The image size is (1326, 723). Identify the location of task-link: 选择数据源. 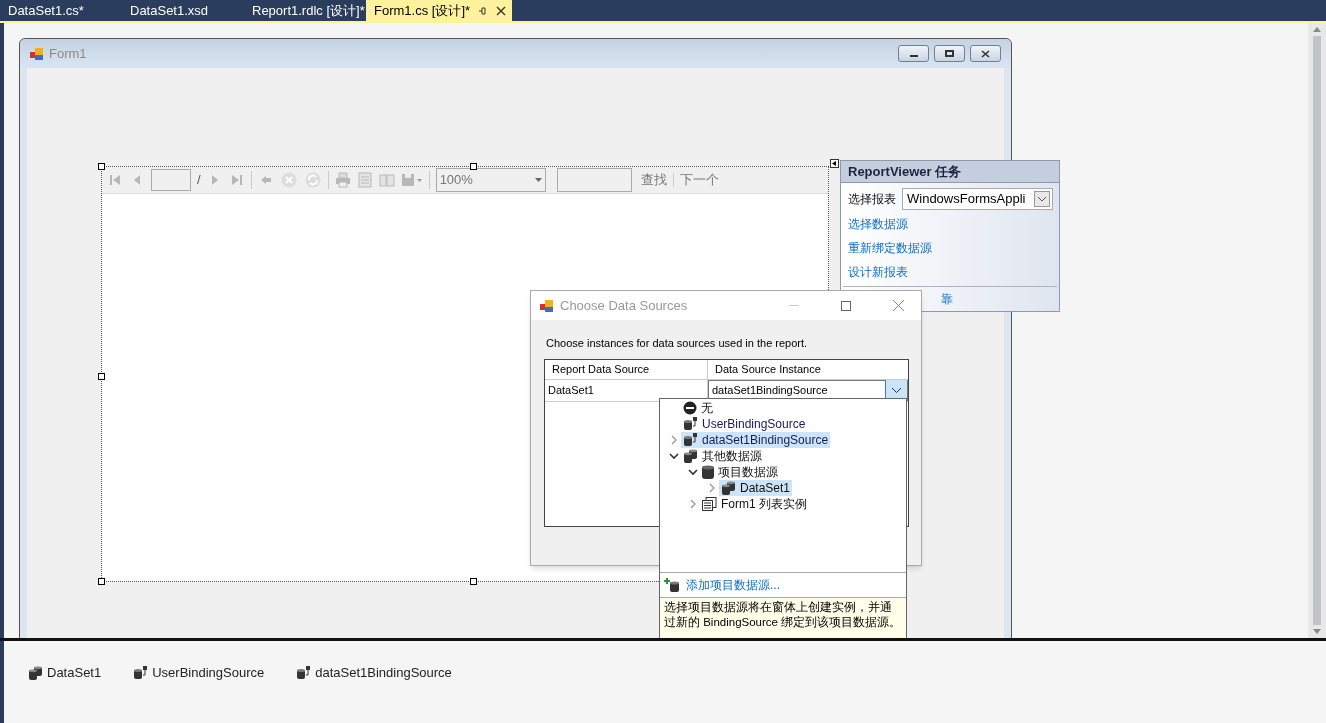
(878, 224).